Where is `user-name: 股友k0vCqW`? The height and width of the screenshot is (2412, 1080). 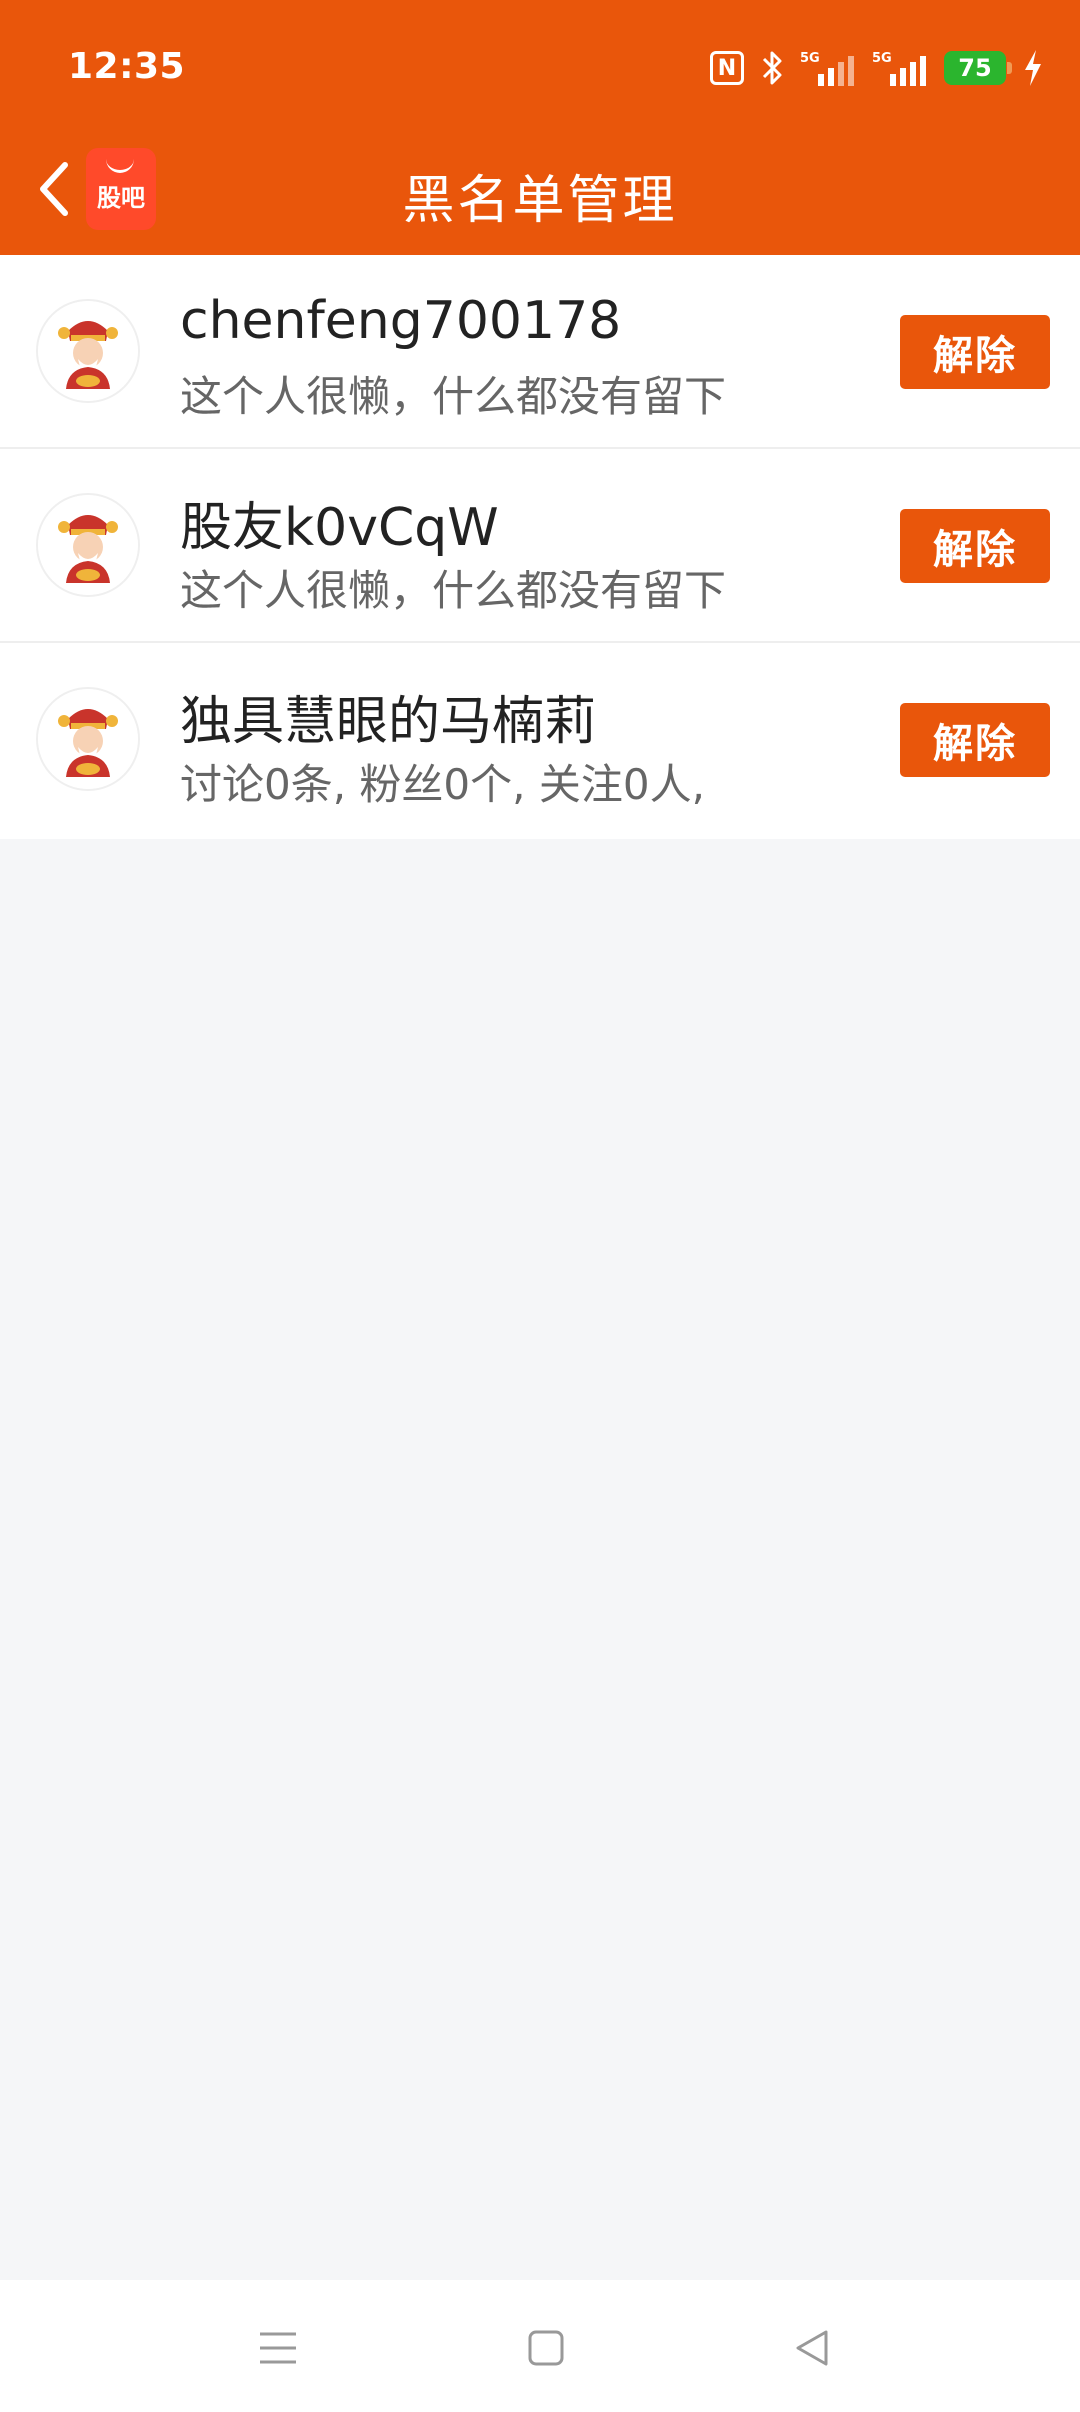 user-name: 股友k0vCqW is located at coordinates (339, 528).